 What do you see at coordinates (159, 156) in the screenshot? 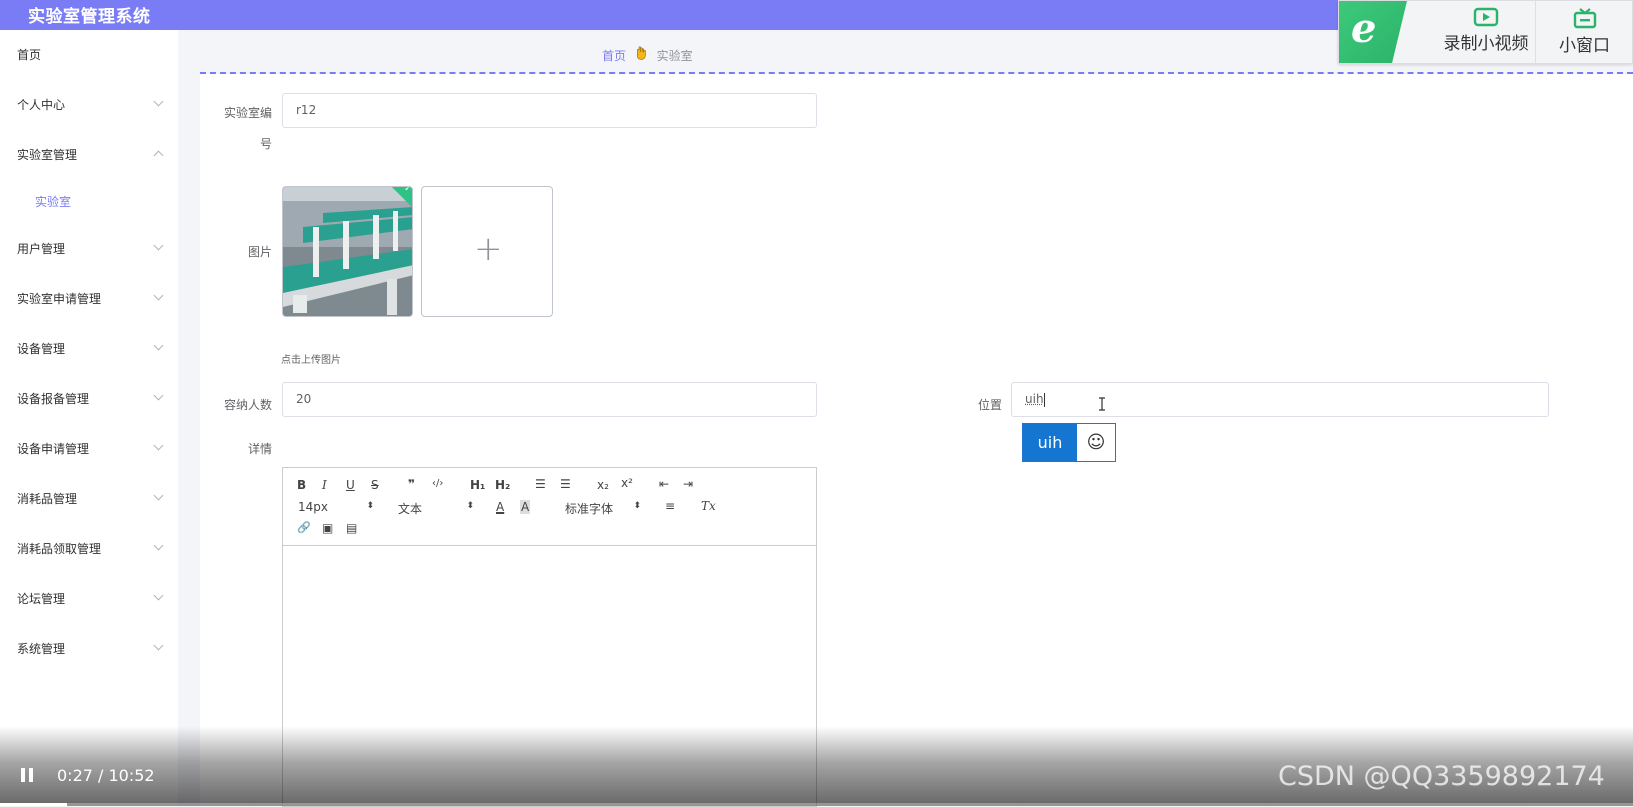
I see `chevron-up-icon` at bounding box center [159, 156].